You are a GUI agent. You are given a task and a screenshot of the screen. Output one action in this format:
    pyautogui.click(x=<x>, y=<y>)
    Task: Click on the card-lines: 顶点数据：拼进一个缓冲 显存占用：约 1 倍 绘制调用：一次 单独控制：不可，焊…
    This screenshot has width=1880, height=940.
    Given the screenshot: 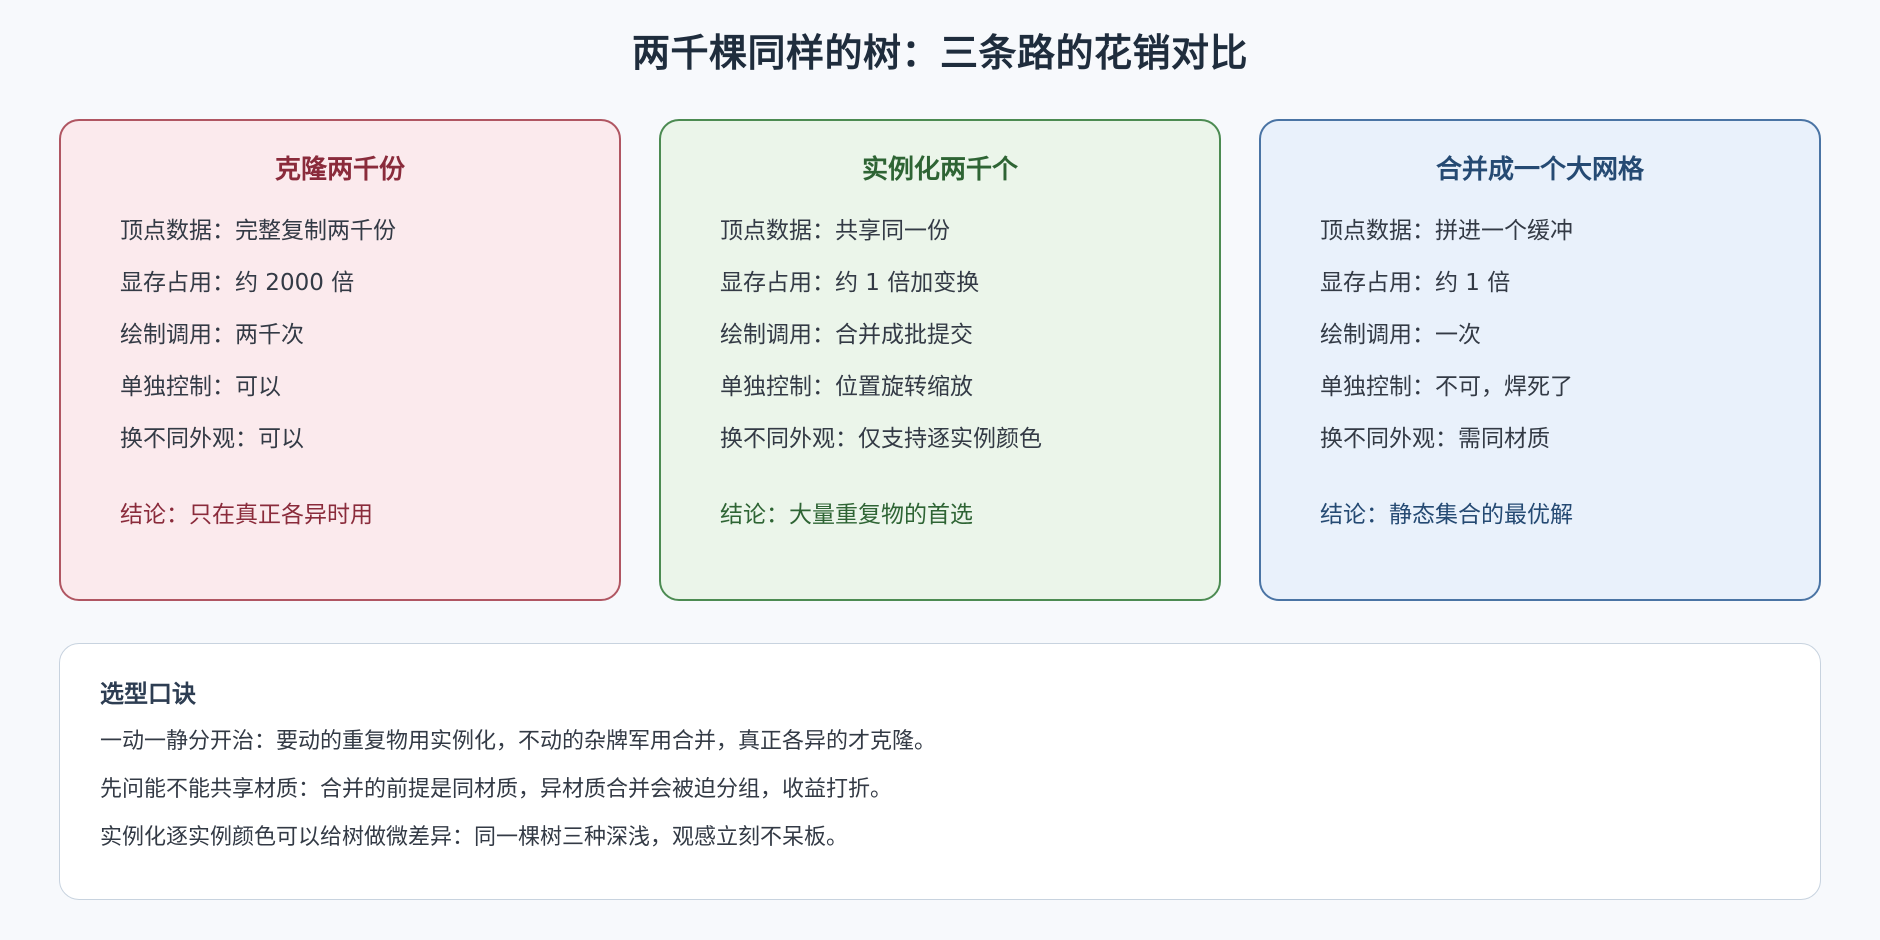 What is the action you would take?
    pyautogui.click(x=1446, y=345)
    